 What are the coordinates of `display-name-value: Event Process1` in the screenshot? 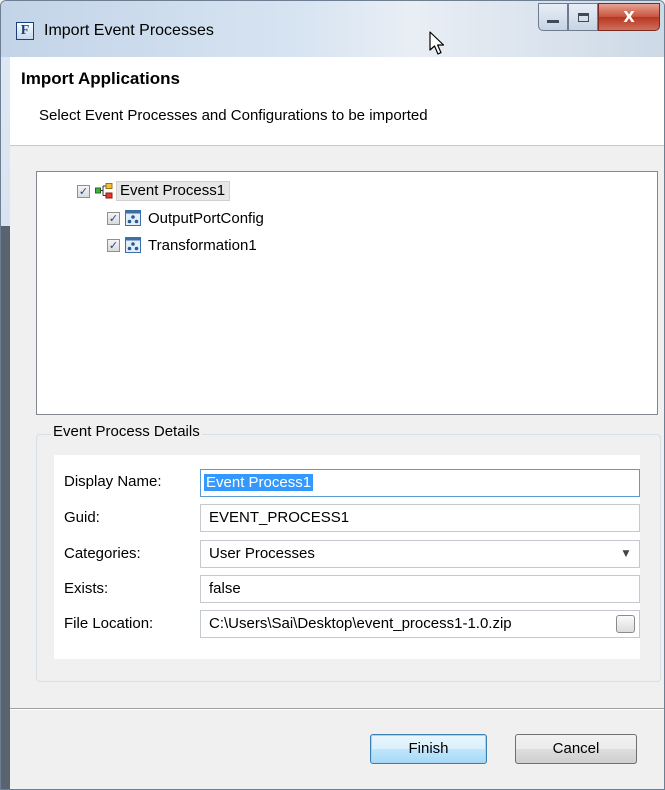 It's located at (259, 482).